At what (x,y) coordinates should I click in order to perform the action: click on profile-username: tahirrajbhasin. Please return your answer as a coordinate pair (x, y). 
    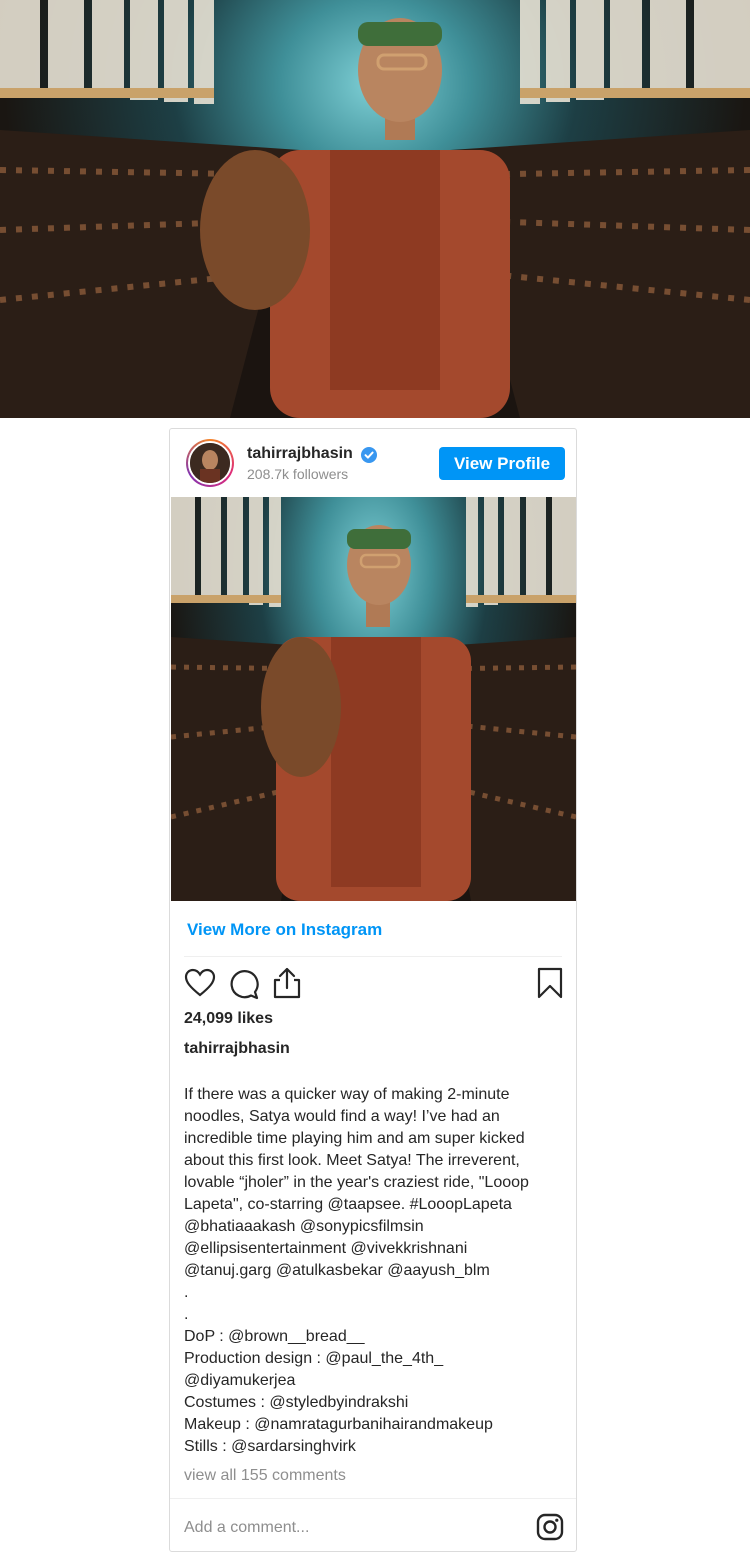
    Looking at the image, I should click on (300, 454).